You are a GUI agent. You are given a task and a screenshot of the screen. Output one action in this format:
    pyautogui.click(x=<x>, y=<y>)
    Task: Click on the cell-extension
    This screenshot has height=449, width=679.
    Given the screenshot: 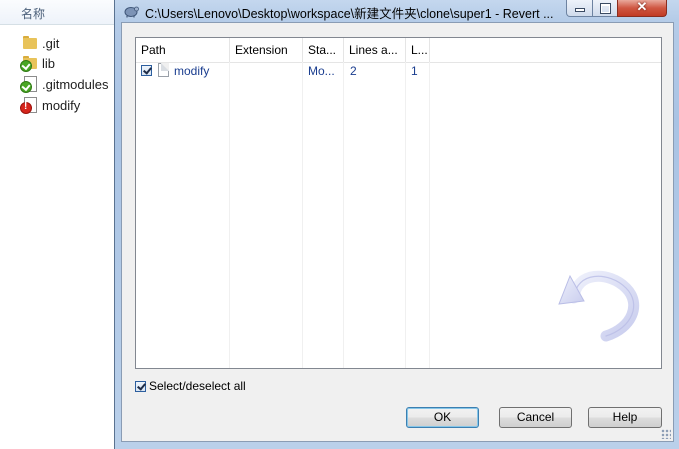 What is the action you would take?
    pyautogui.click(x=268, y=71)
    